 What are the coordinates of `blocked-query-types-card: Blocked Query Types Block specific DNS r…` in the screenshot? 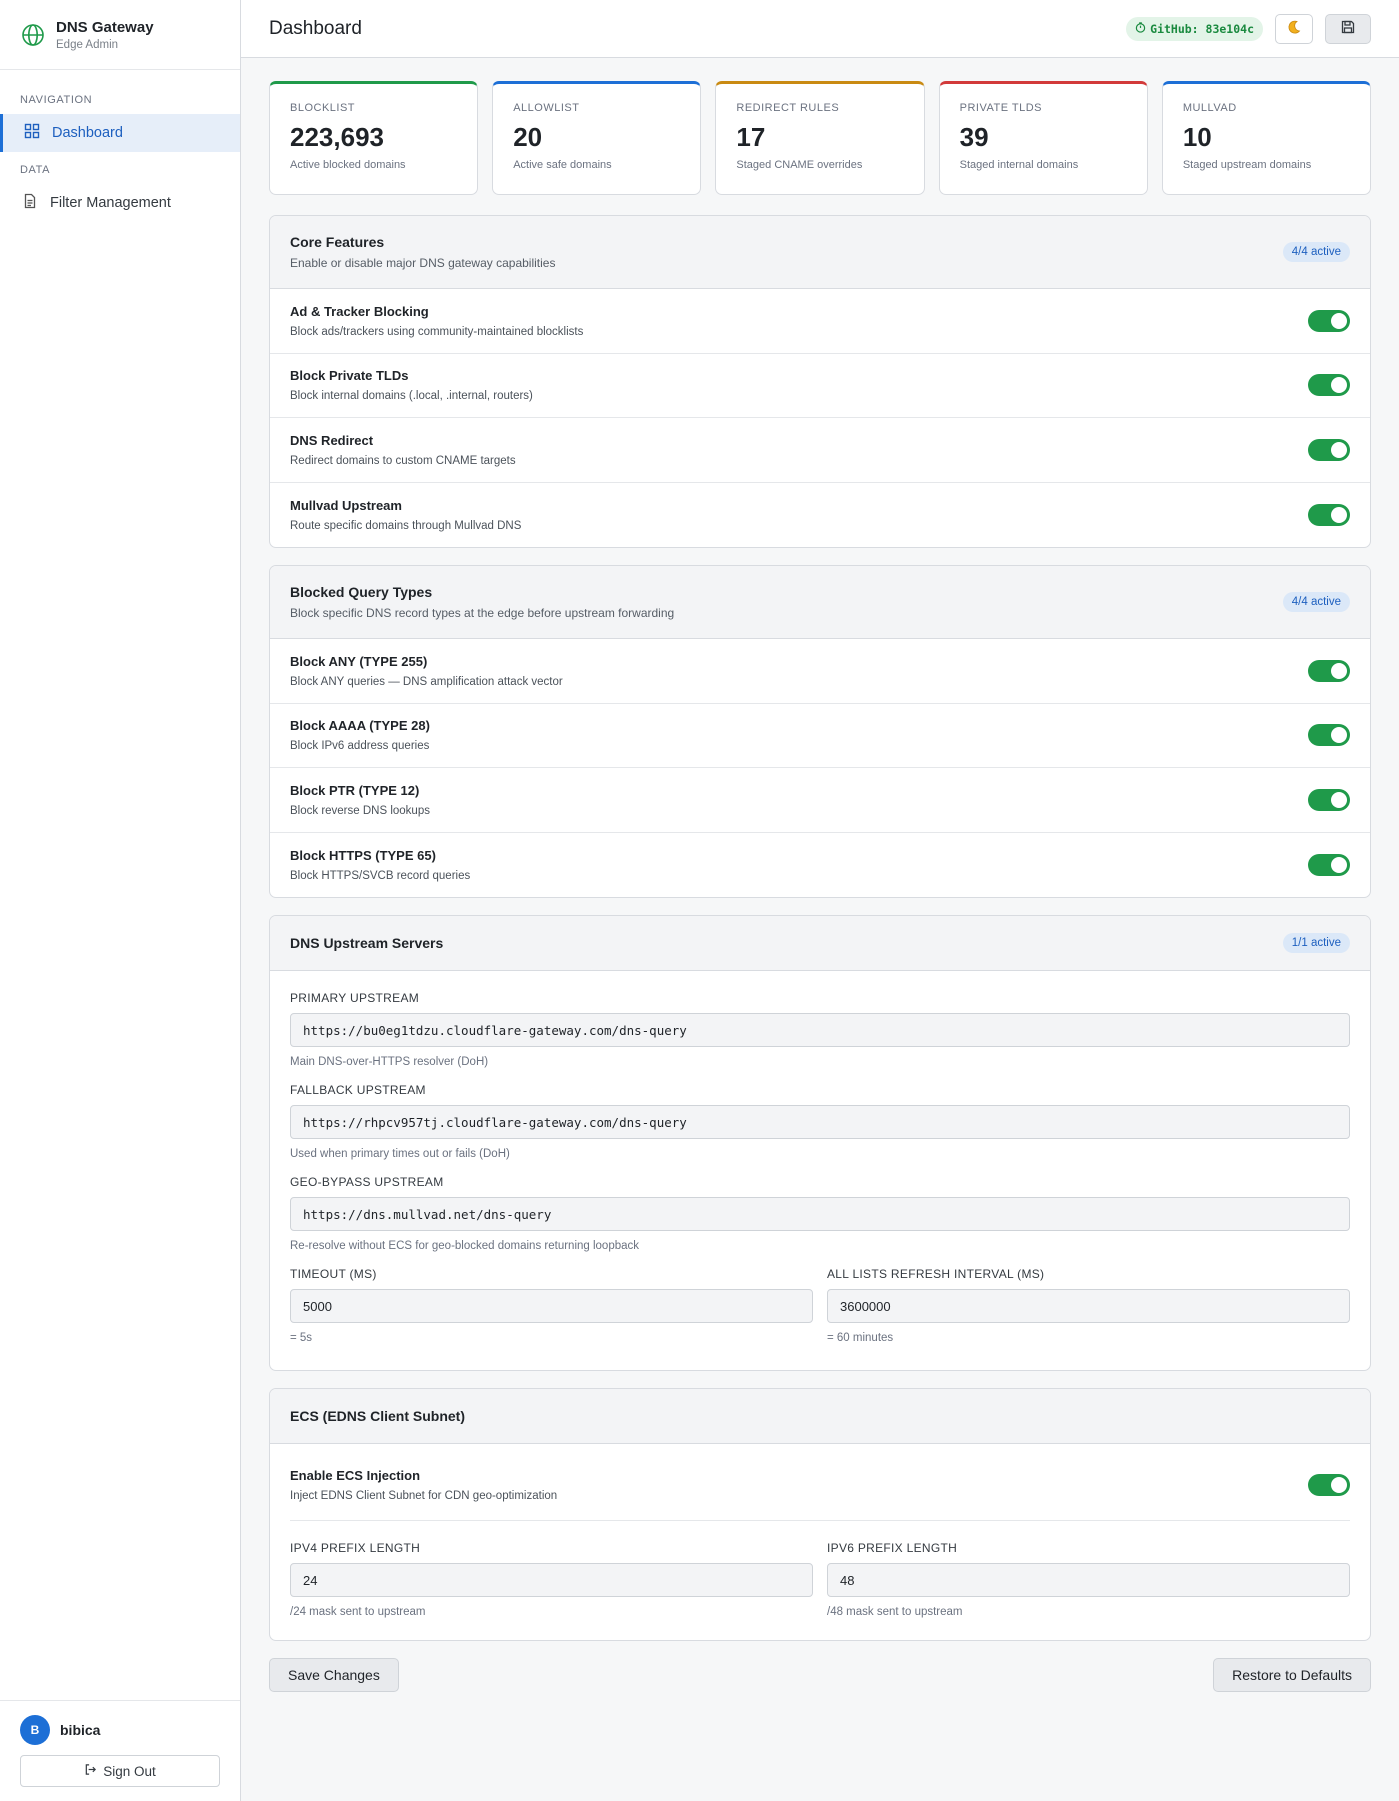 It's located at (820, 731).